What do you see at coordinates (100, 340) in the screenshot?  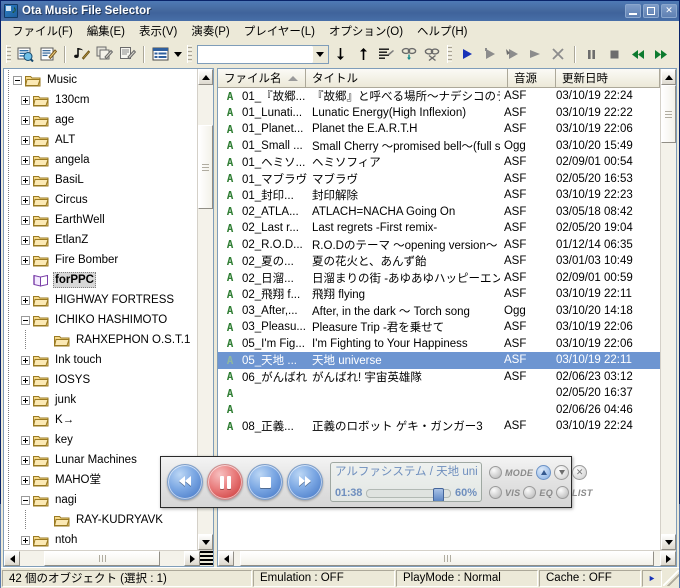 I see `tree-item: RAHXEPHON O.S.T.1` at bounding box center [100, 340].